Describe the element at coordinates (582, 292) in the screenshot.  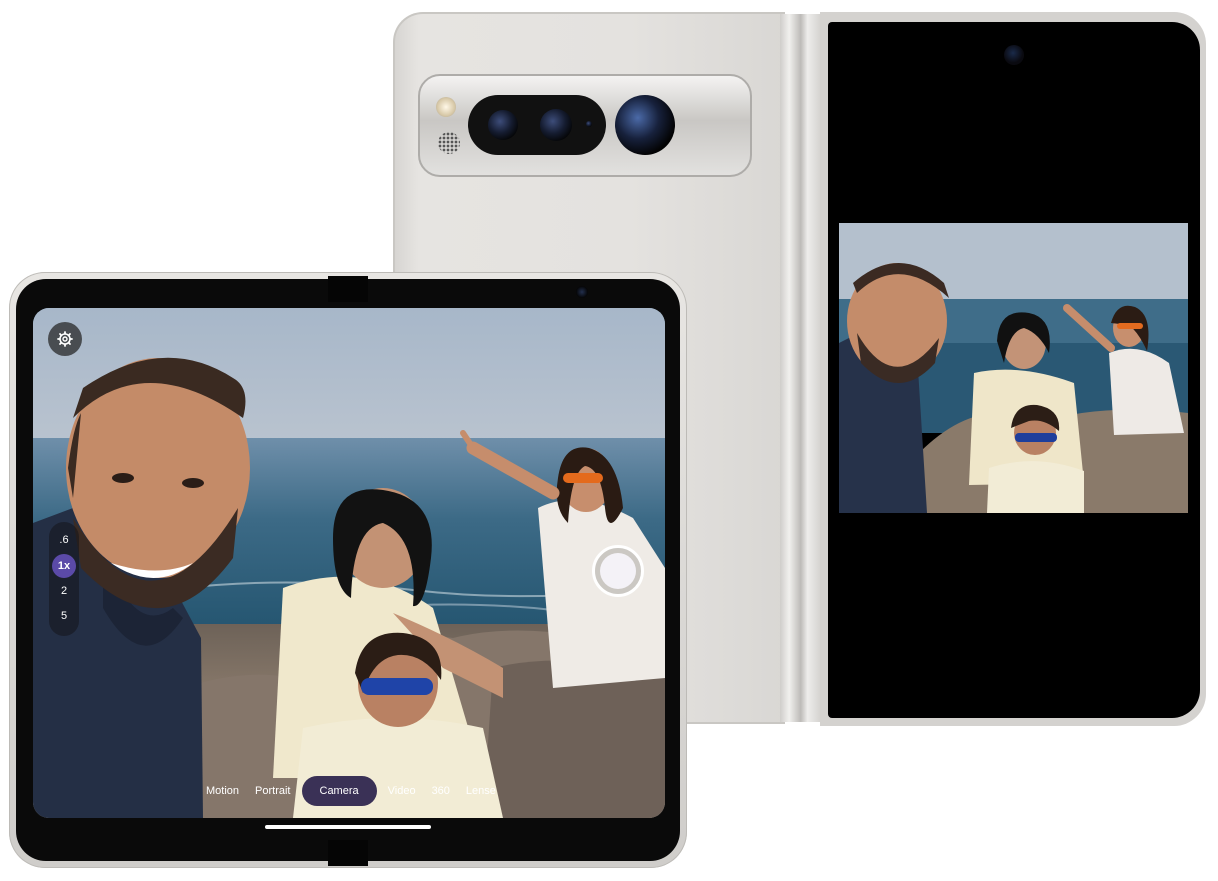
I see `front-camera-icon` at that location.